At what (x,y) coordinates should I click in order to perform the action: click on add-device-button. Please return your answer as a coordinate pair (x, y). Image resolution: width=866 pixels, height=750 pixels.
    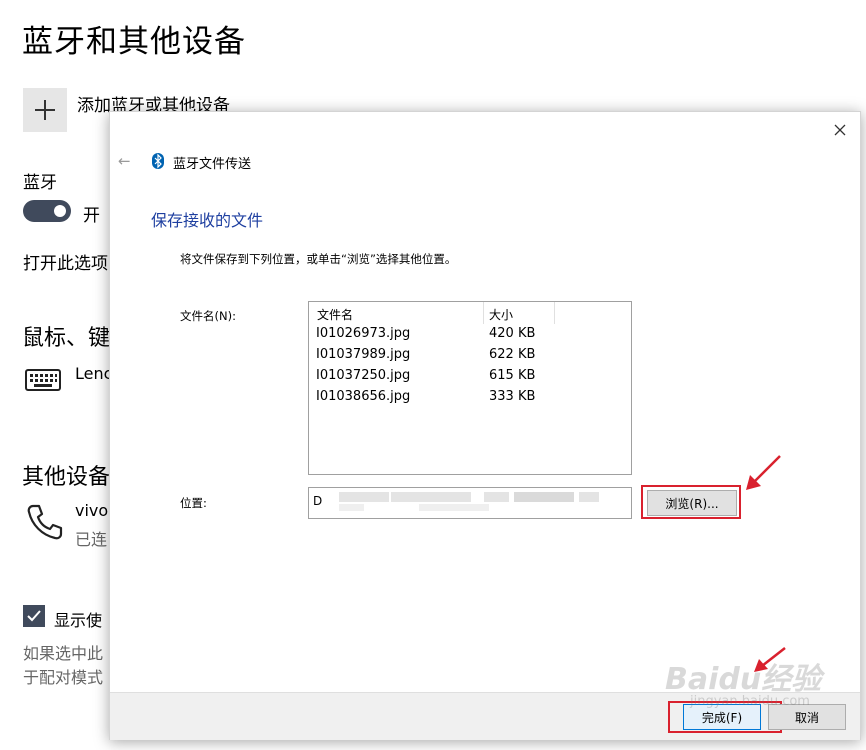
    Looking at the image, I should click on (45, 110).